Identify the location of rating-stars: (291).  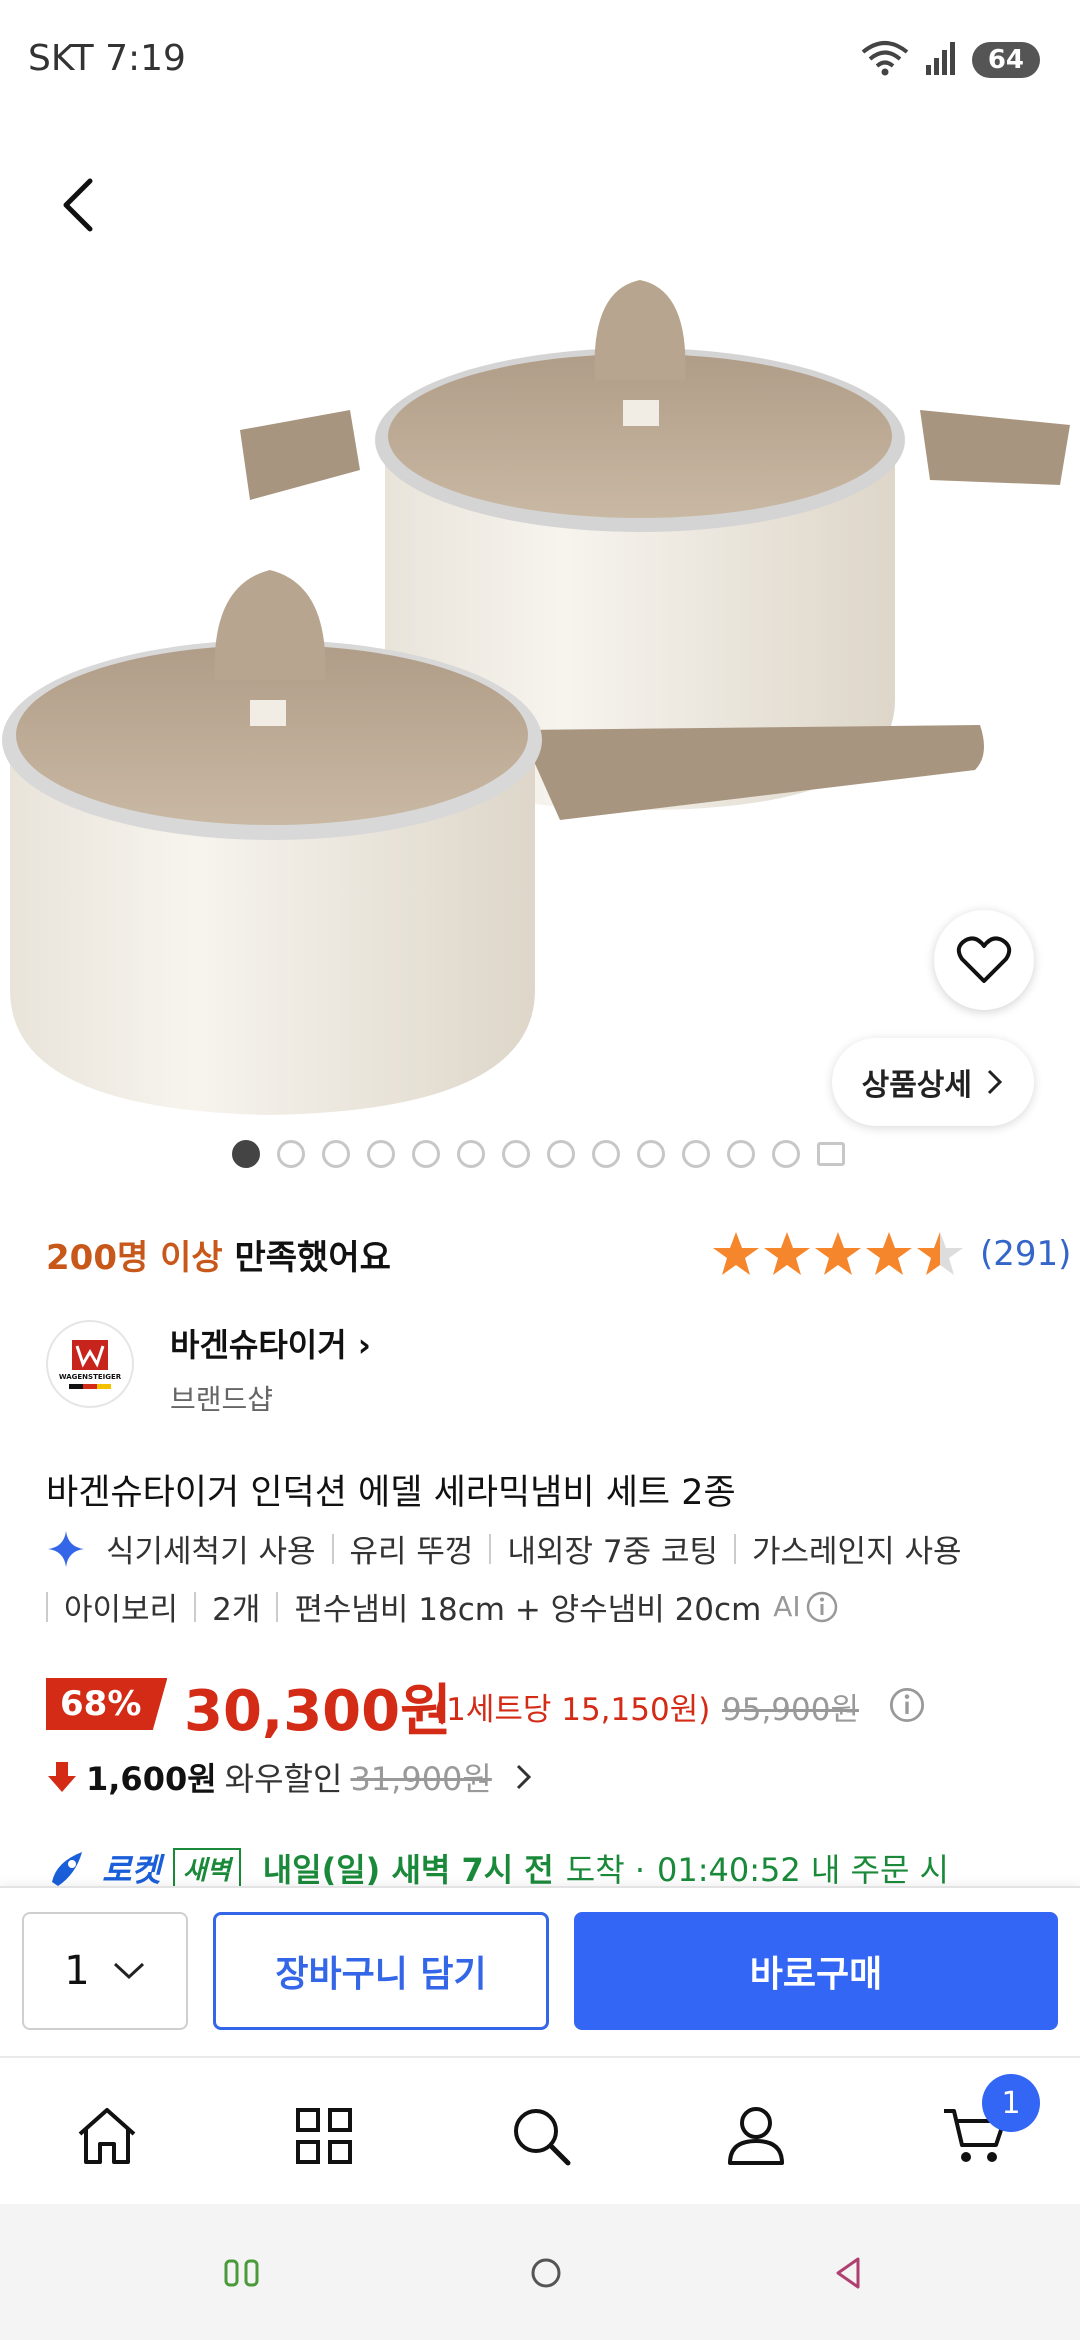
(891, 1254).